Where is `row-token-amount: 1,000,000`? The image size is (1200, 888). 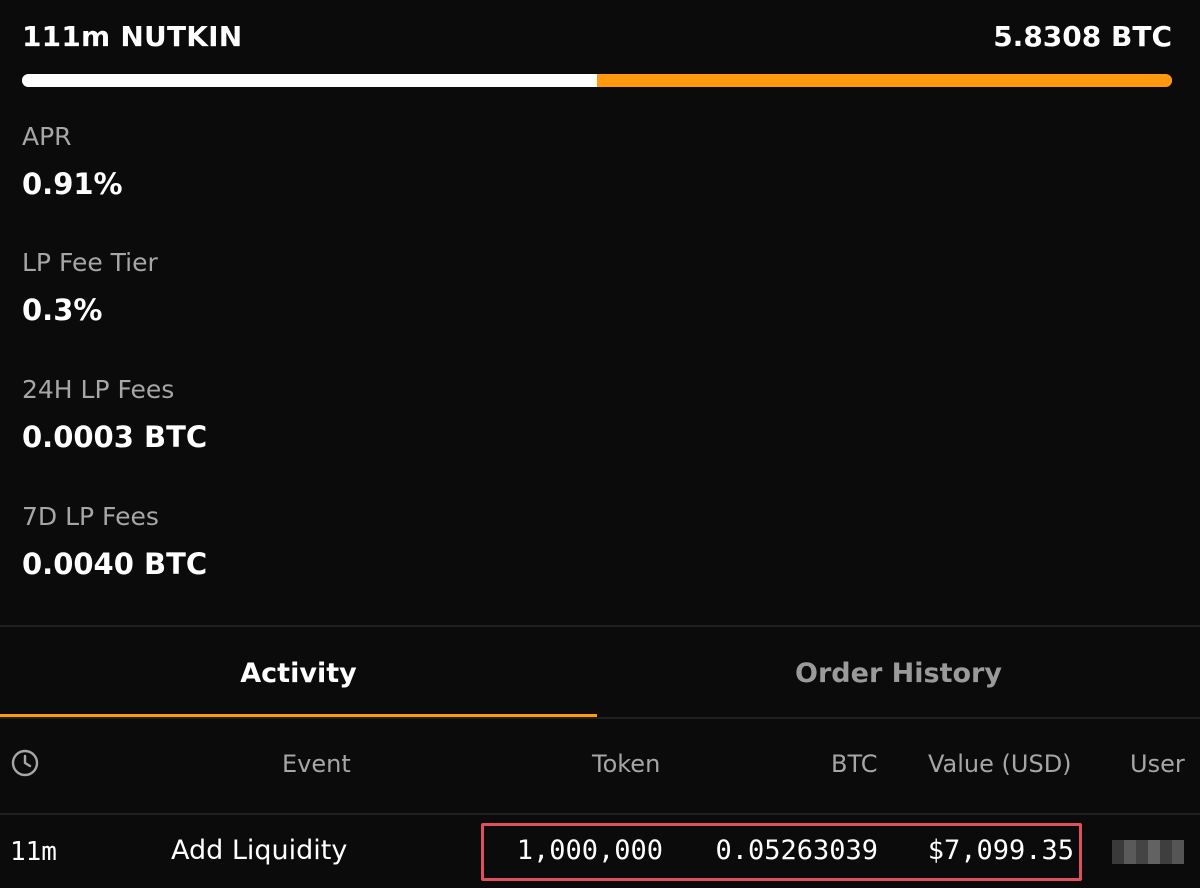 row-token-amount: 1,000,000 is located at coordinates (589, 850).